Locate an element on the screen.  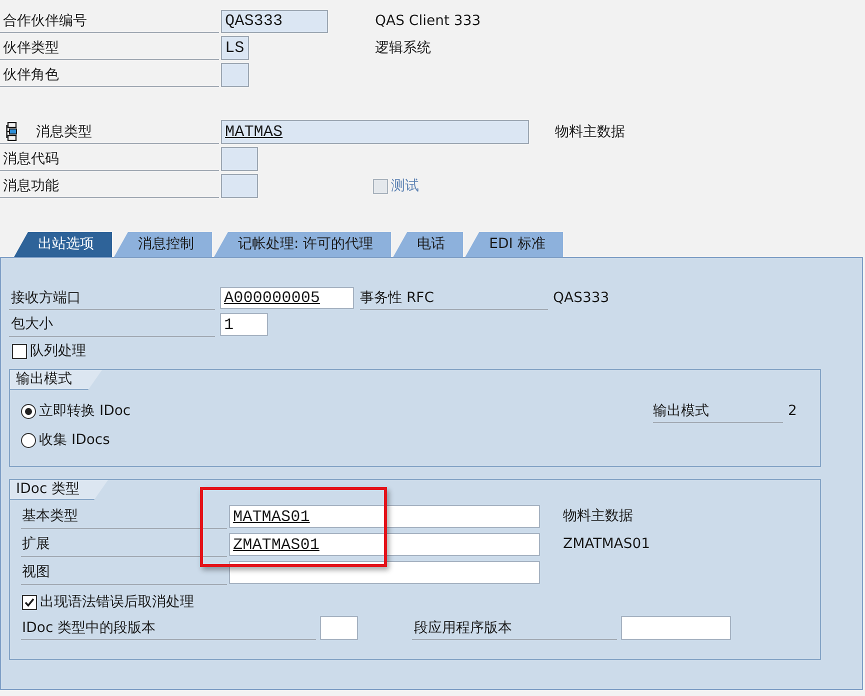
description-text: QAS Client 333 is located at coordinates (428, 21).